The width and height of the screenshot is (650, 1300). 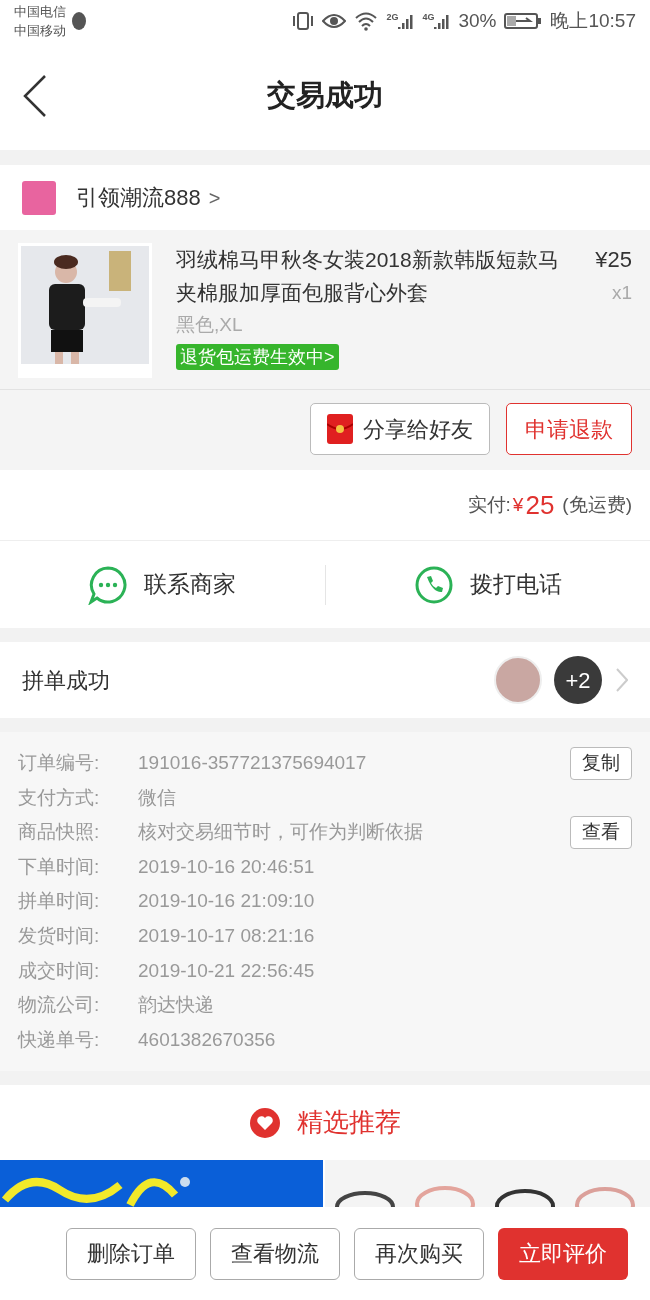 What do you see at coordinates (419, 1253) in the screenshot?
I see `action-button: 再次购买` at bounding box center [419, 1253].